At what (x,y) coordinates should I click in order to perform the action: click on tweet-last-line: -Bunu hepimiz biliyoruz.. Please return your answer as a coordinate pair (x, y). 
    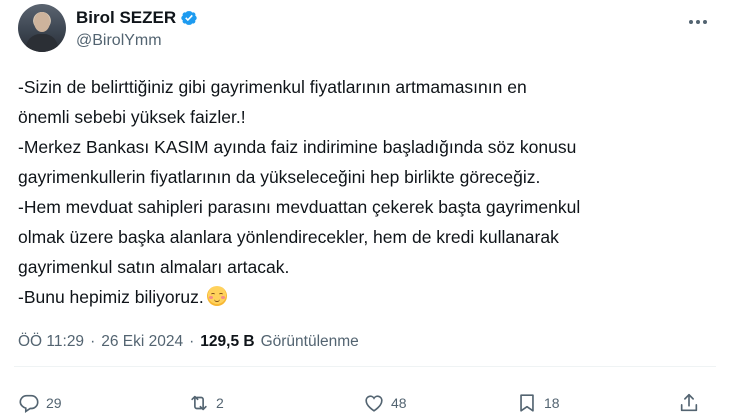
    Looking at the image, I should click on (368, 297).